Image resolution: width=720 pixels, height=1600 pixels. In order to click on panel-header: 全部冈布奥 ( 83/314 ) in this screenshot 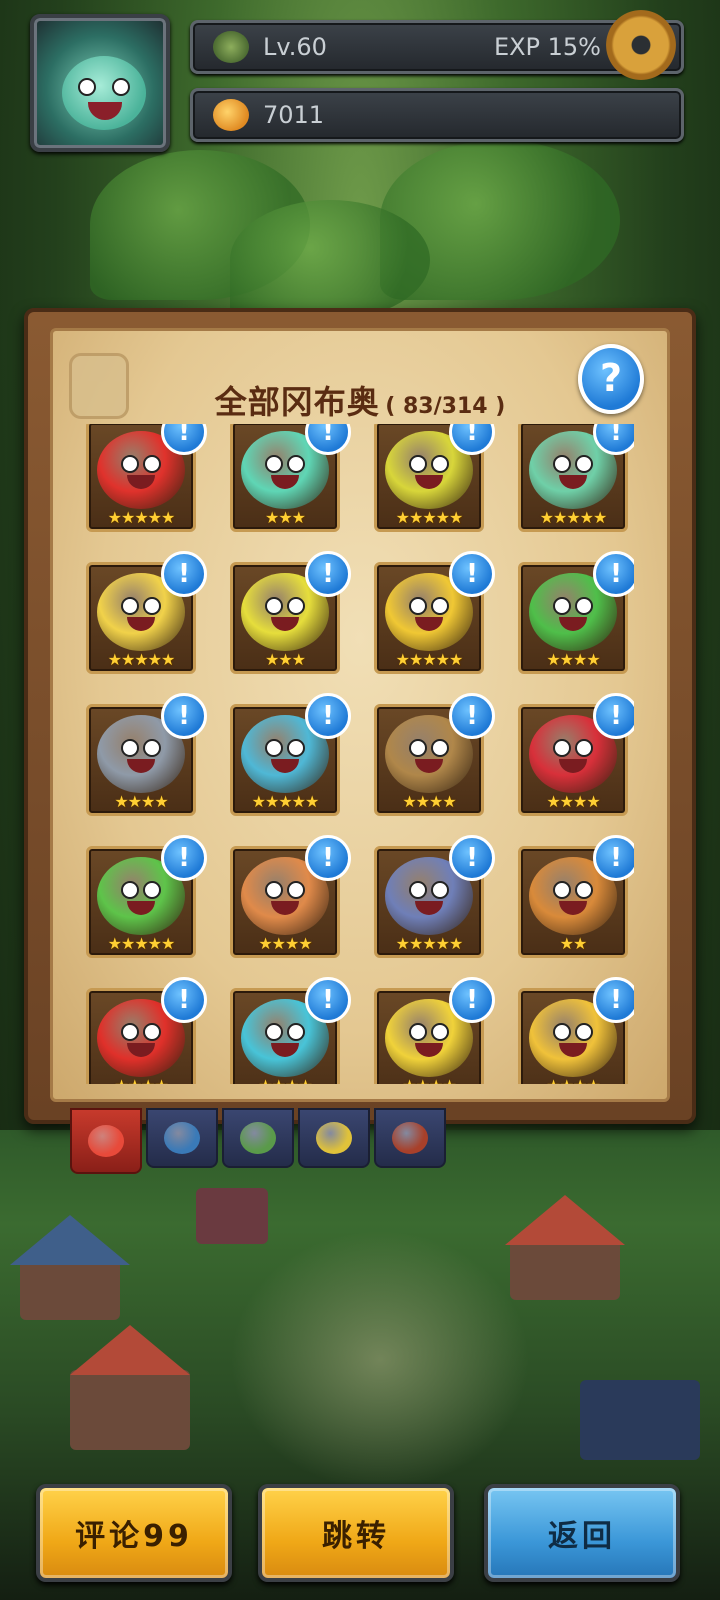, I will do `click(360, 400)`.